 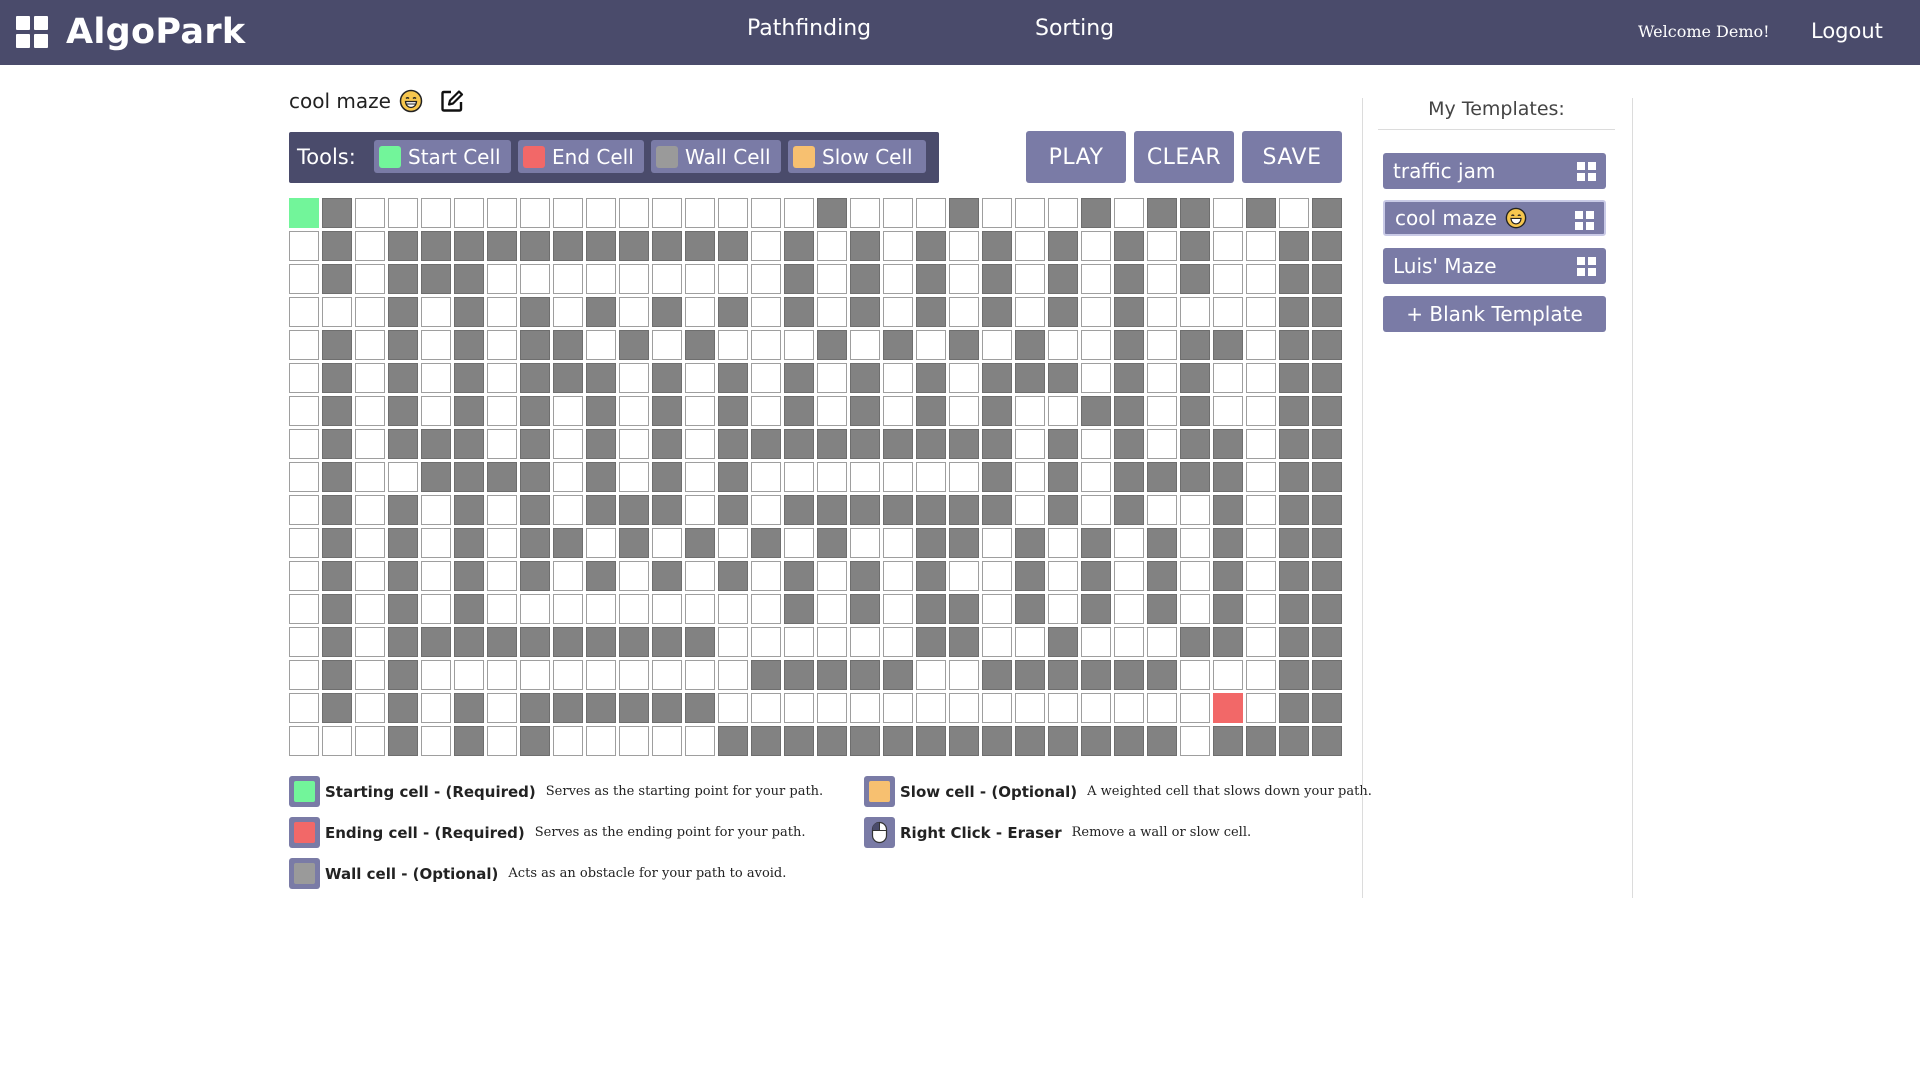 What do you see at coordinates (1074, 28) in the screenshot?
I see `nav-link-sorting: Sorting` at bounding box center [1074, 28].